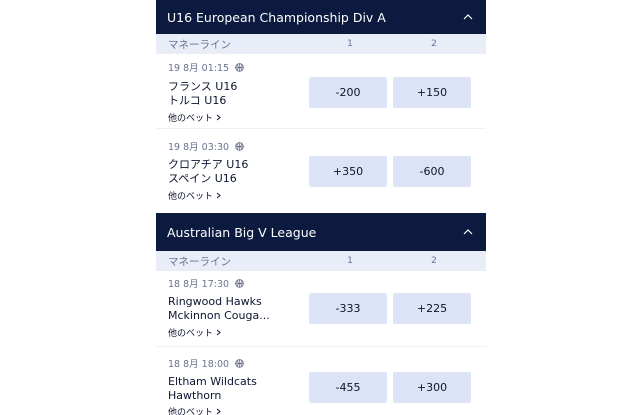 This screenshot has height=415, width=640. Describe the element at coordinates (203, 86) in the screenshot. I see `home-team: フランス U16` at that location.